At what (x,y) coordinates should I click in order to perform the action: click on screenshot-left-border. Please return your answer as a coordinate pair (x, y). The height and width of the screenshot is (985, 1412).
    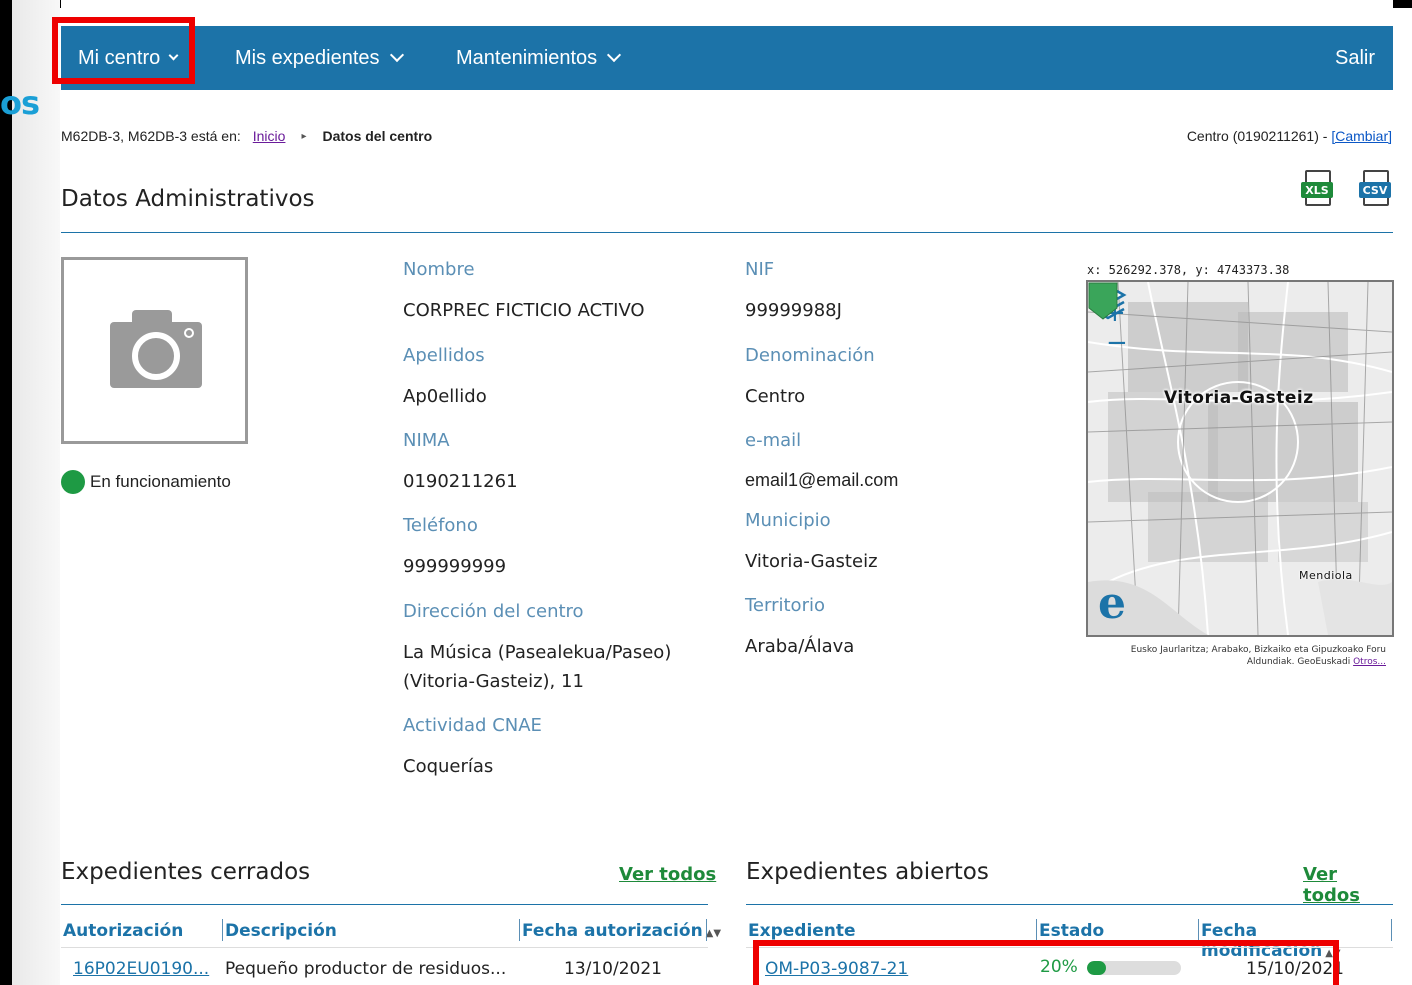
    Looking at the image, I should click on (6, 492).